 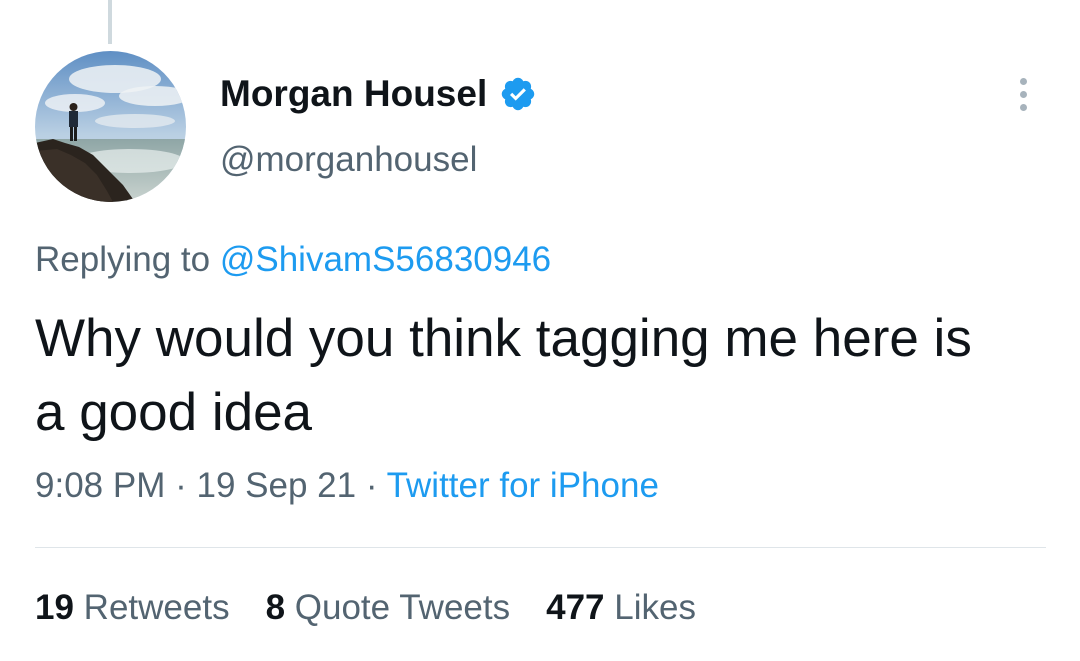 I want to click on replying-to-line: Replying to @ShivamS56830946, so click(x=293, y=260).